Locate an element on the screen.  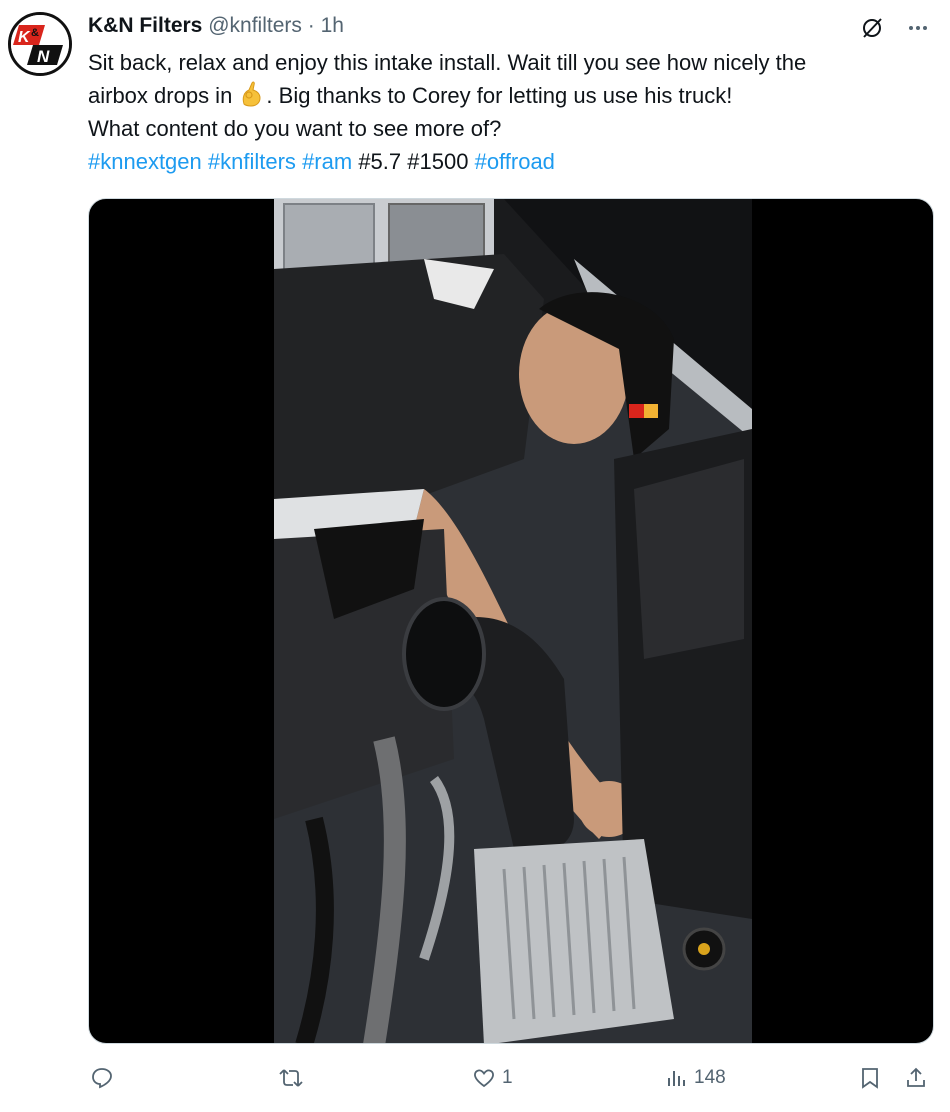
retweet-button is located at coordinates (294, 1078).